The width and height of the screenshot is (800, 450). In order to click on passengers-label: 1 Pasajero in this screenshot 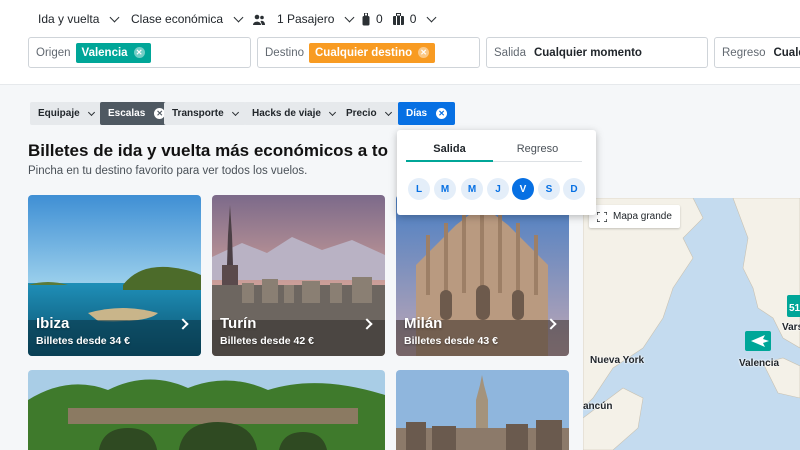, I will do `click(306, 19)`.